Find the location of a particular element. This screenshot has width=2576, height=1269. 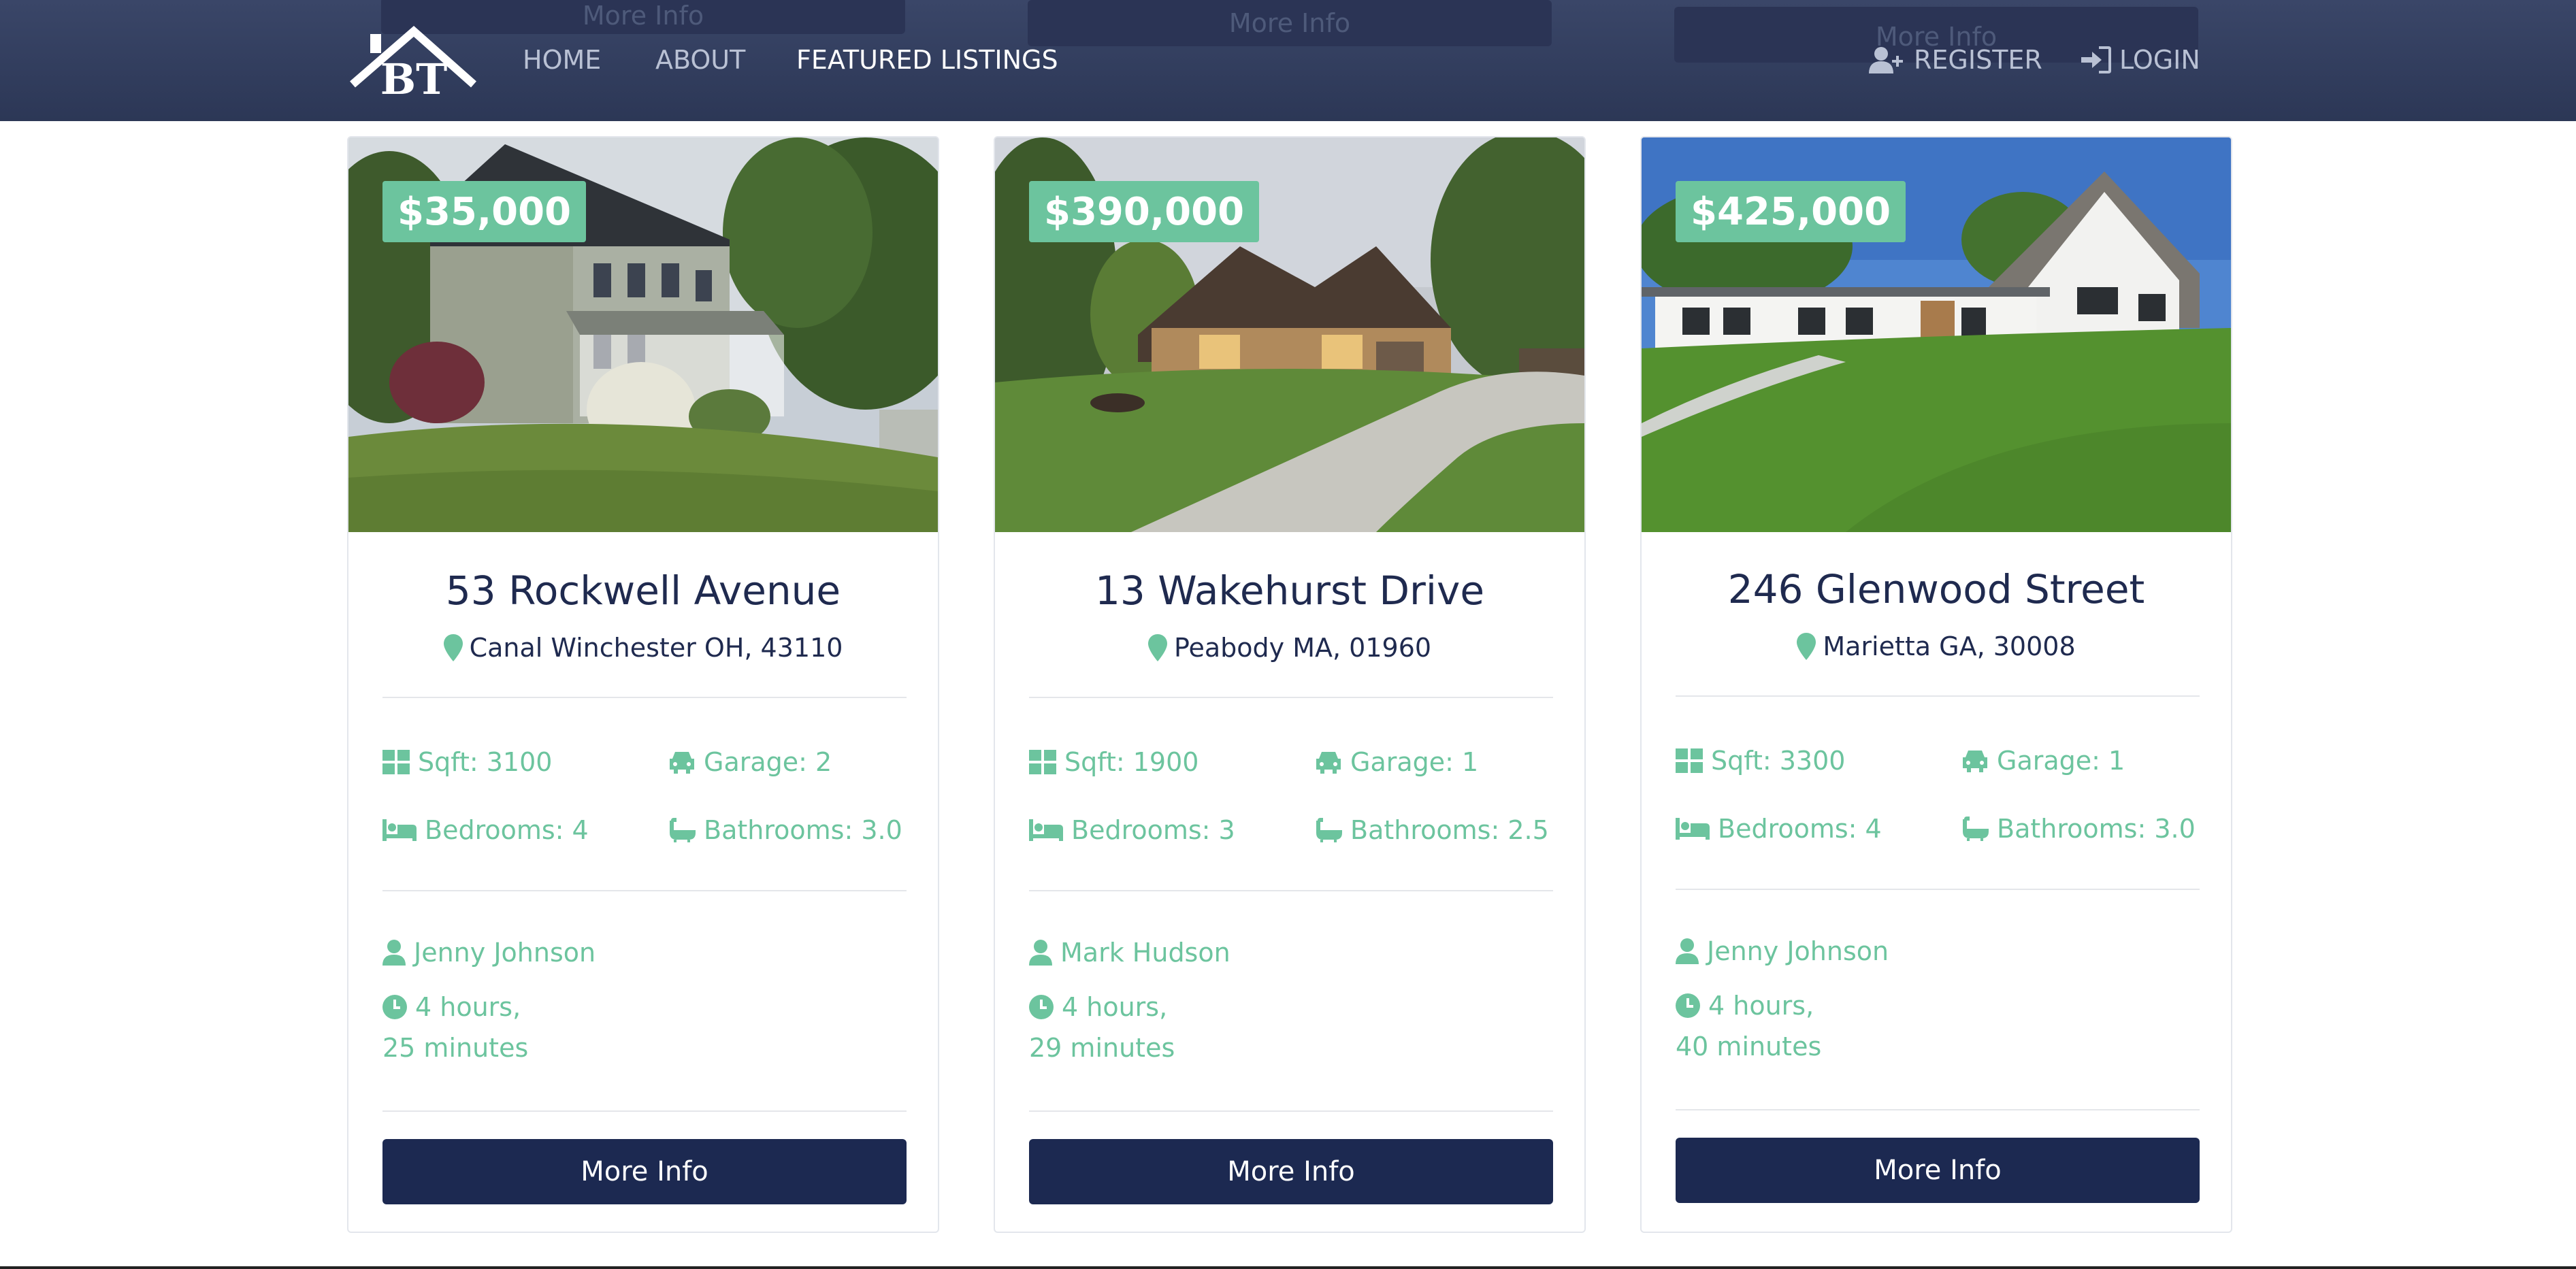

sqft-feature: Sqft: 1900 is located at coordinates (1114, 762).